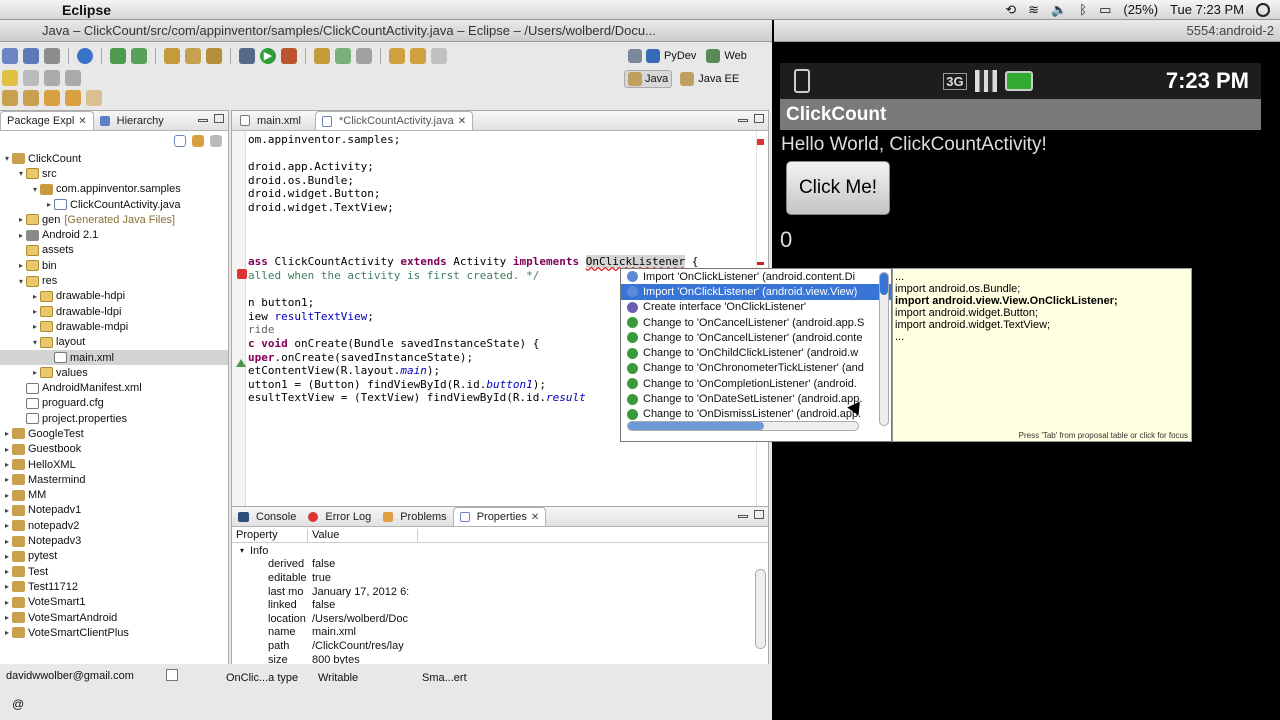  Describe the element at coordinates (680, 56) in the screenshot. I see `perspective-pydev: PyDev` at that location.